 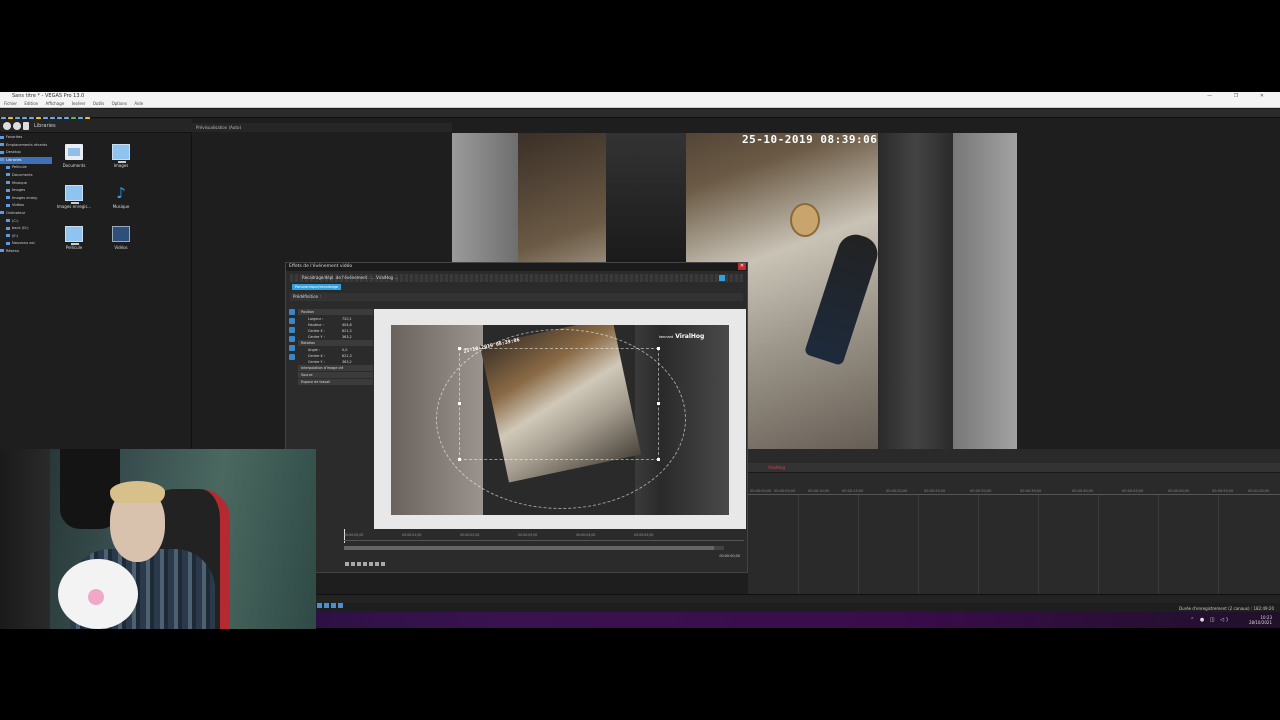 What do you see at coordinates (776, 467) in the screenshot?
I see `timeline-marker: ViralHog` at bounding box center [776, 467].